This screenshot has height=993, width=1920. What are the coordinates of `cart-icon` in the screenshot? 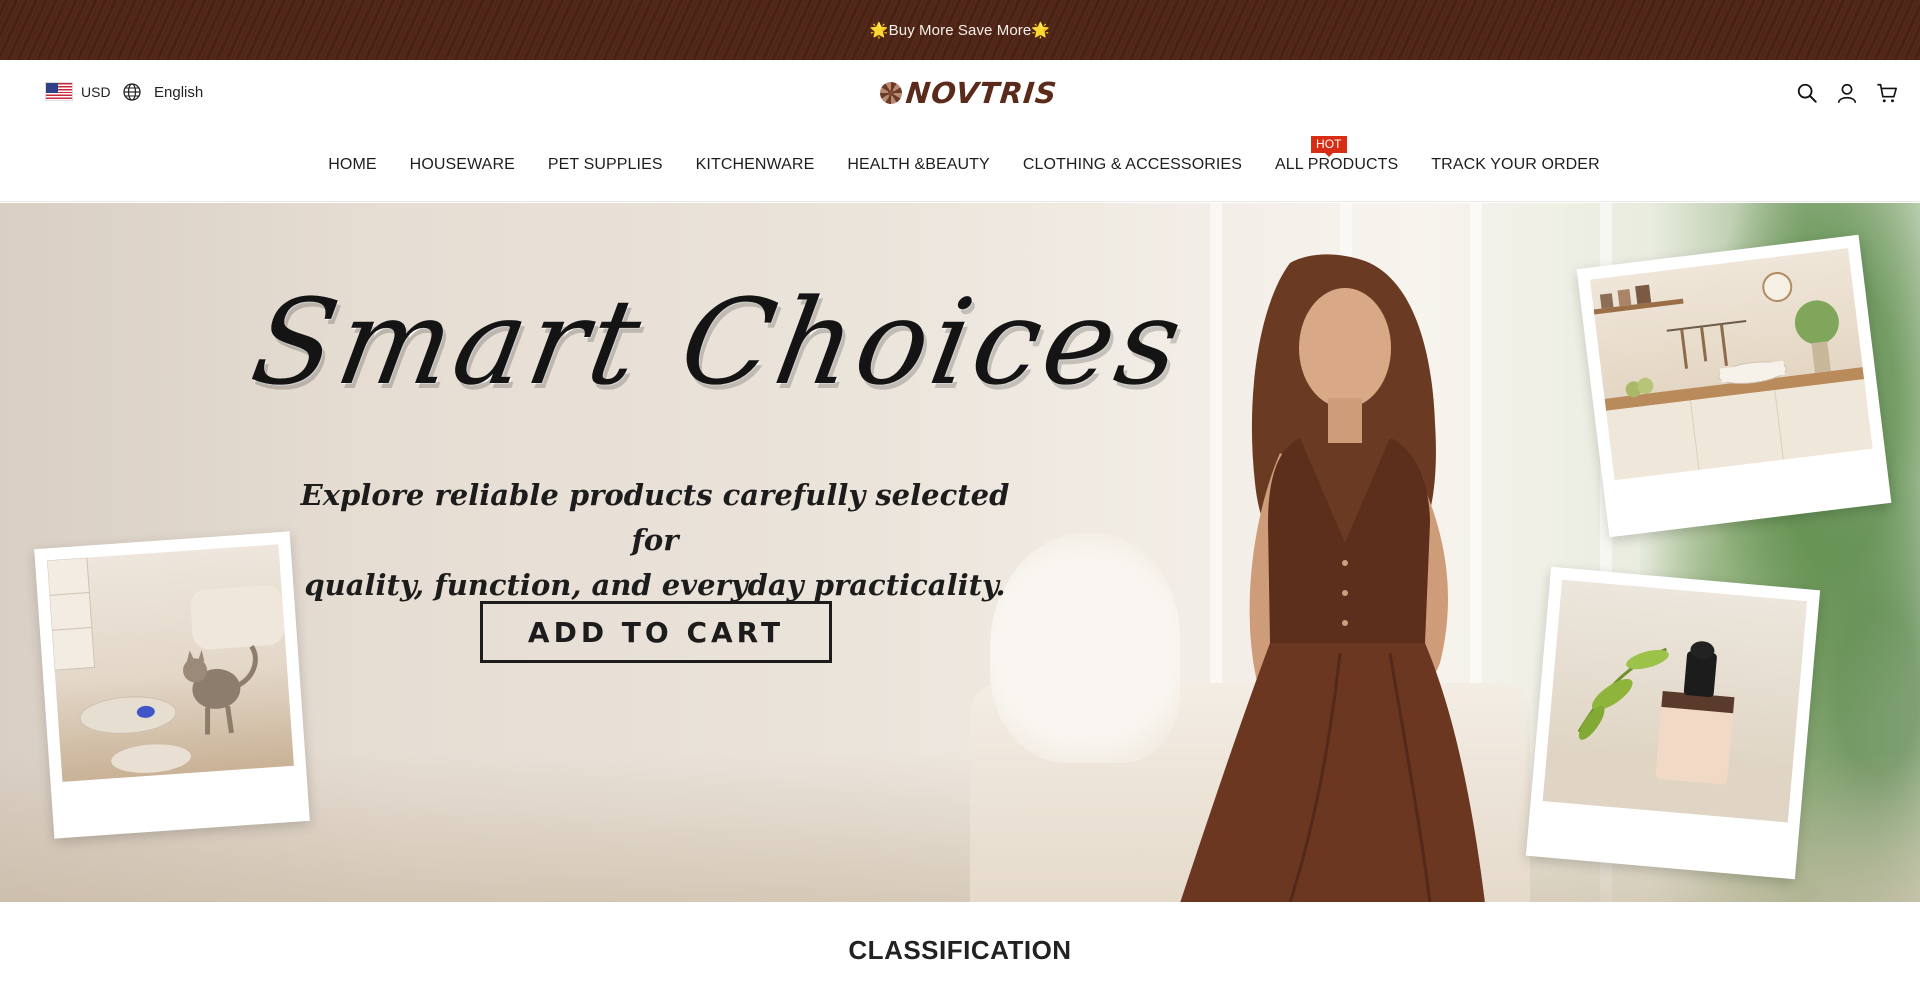 It's located at (1887, 93).